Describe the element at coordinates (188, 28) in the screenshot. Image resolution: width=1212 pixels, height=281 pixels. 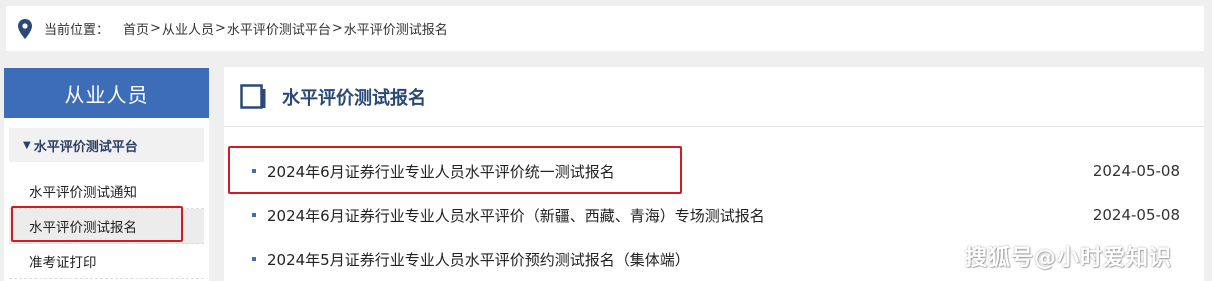
I see `breadcrumb-practitioners: 从业人员` at that location.